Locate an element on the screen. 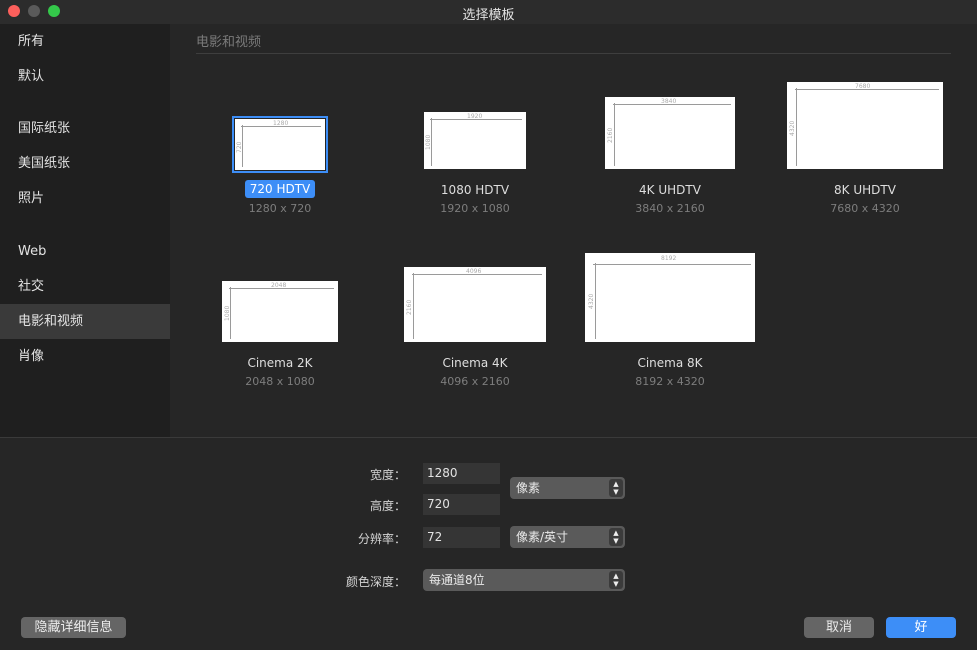  thumb-width-label: 8192 is located at coordinates (669, 258).